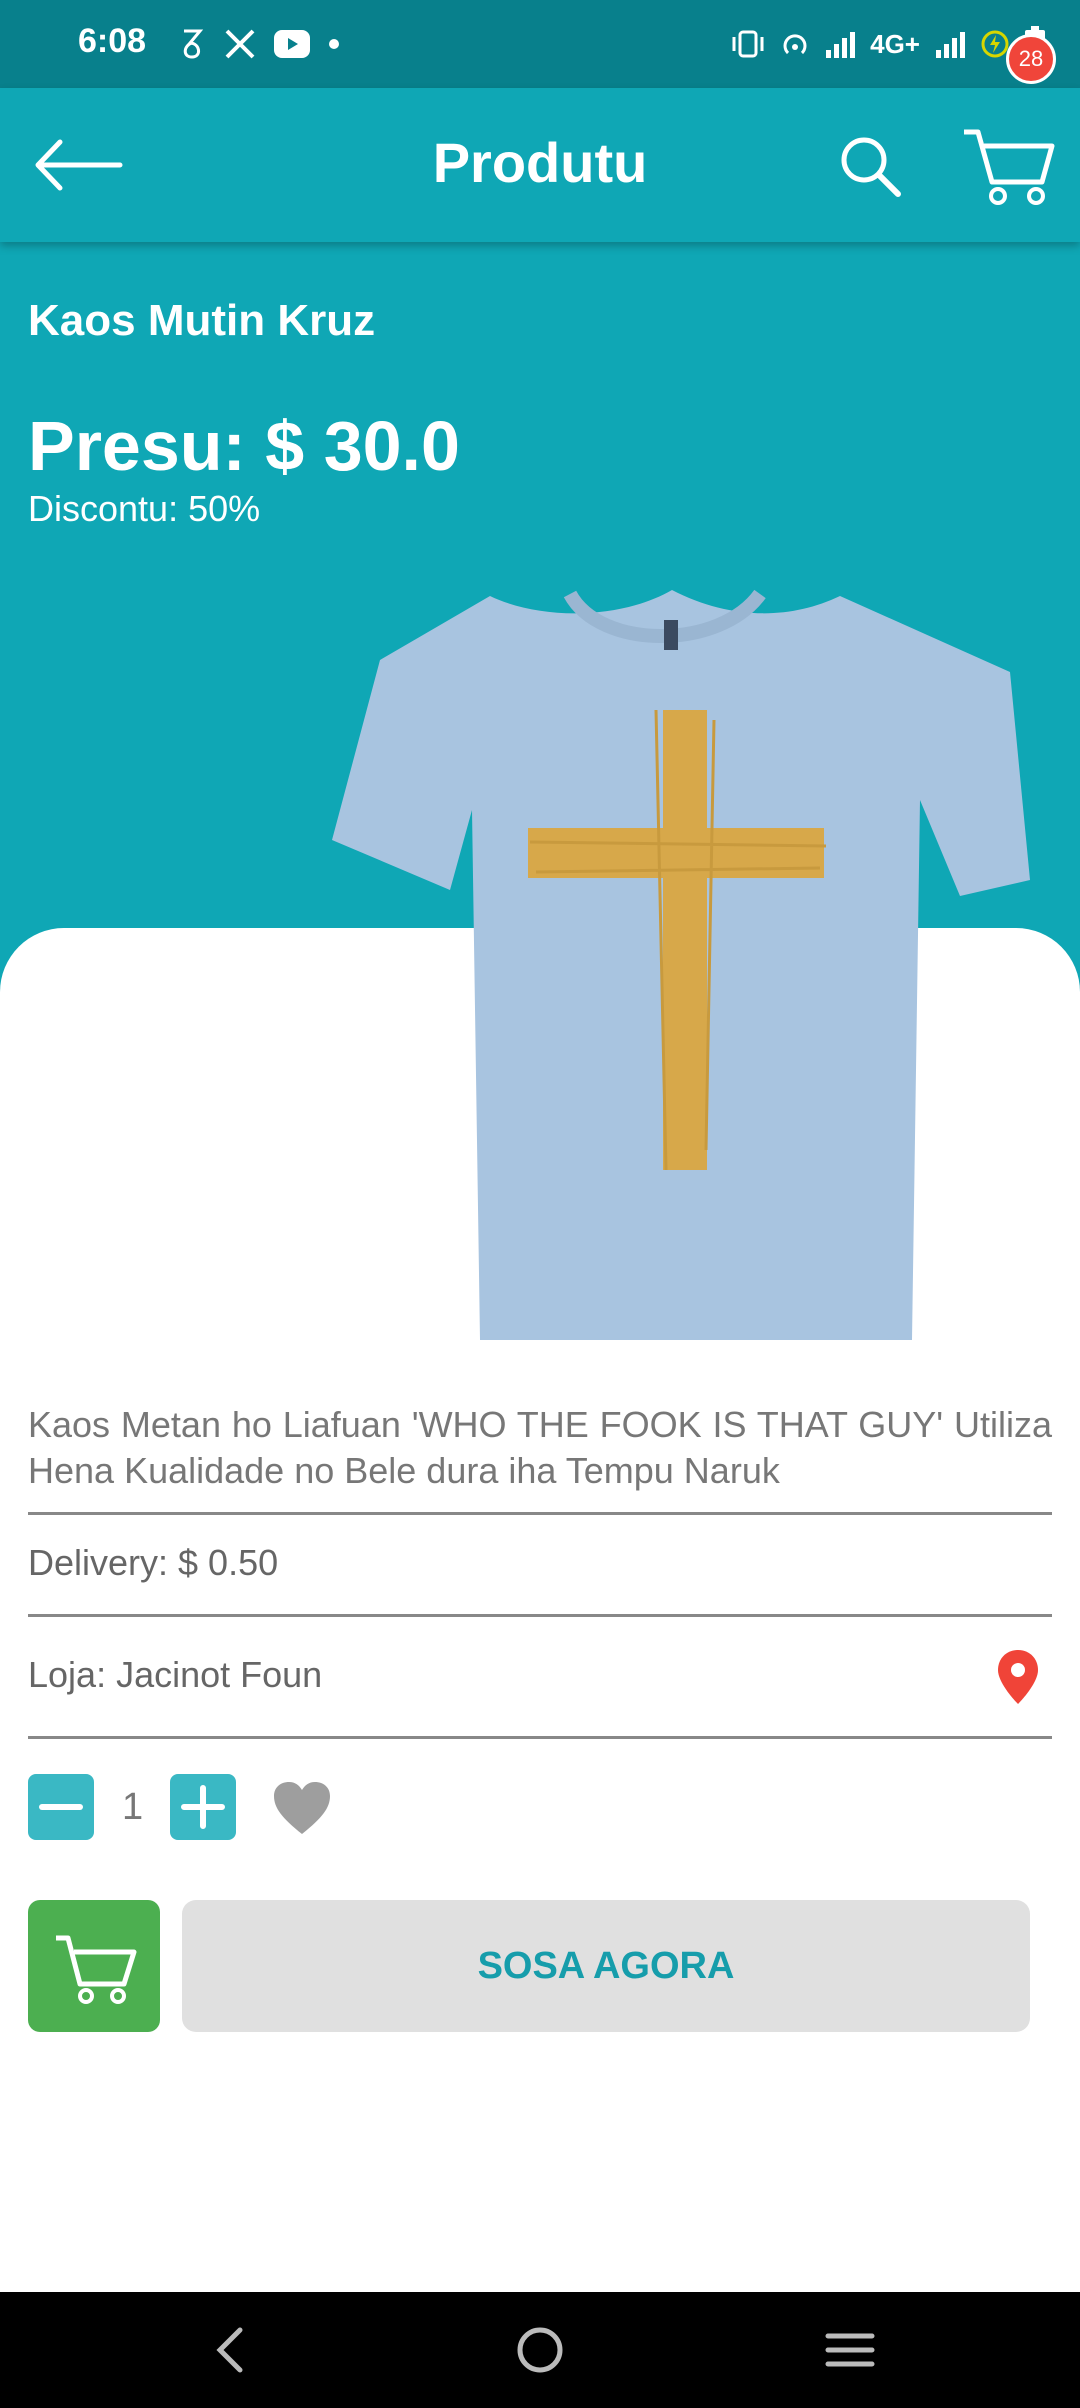  Describe the element at coordinates (850, 2350) in the screenshot. I see `nav-recents-icon` at that location.